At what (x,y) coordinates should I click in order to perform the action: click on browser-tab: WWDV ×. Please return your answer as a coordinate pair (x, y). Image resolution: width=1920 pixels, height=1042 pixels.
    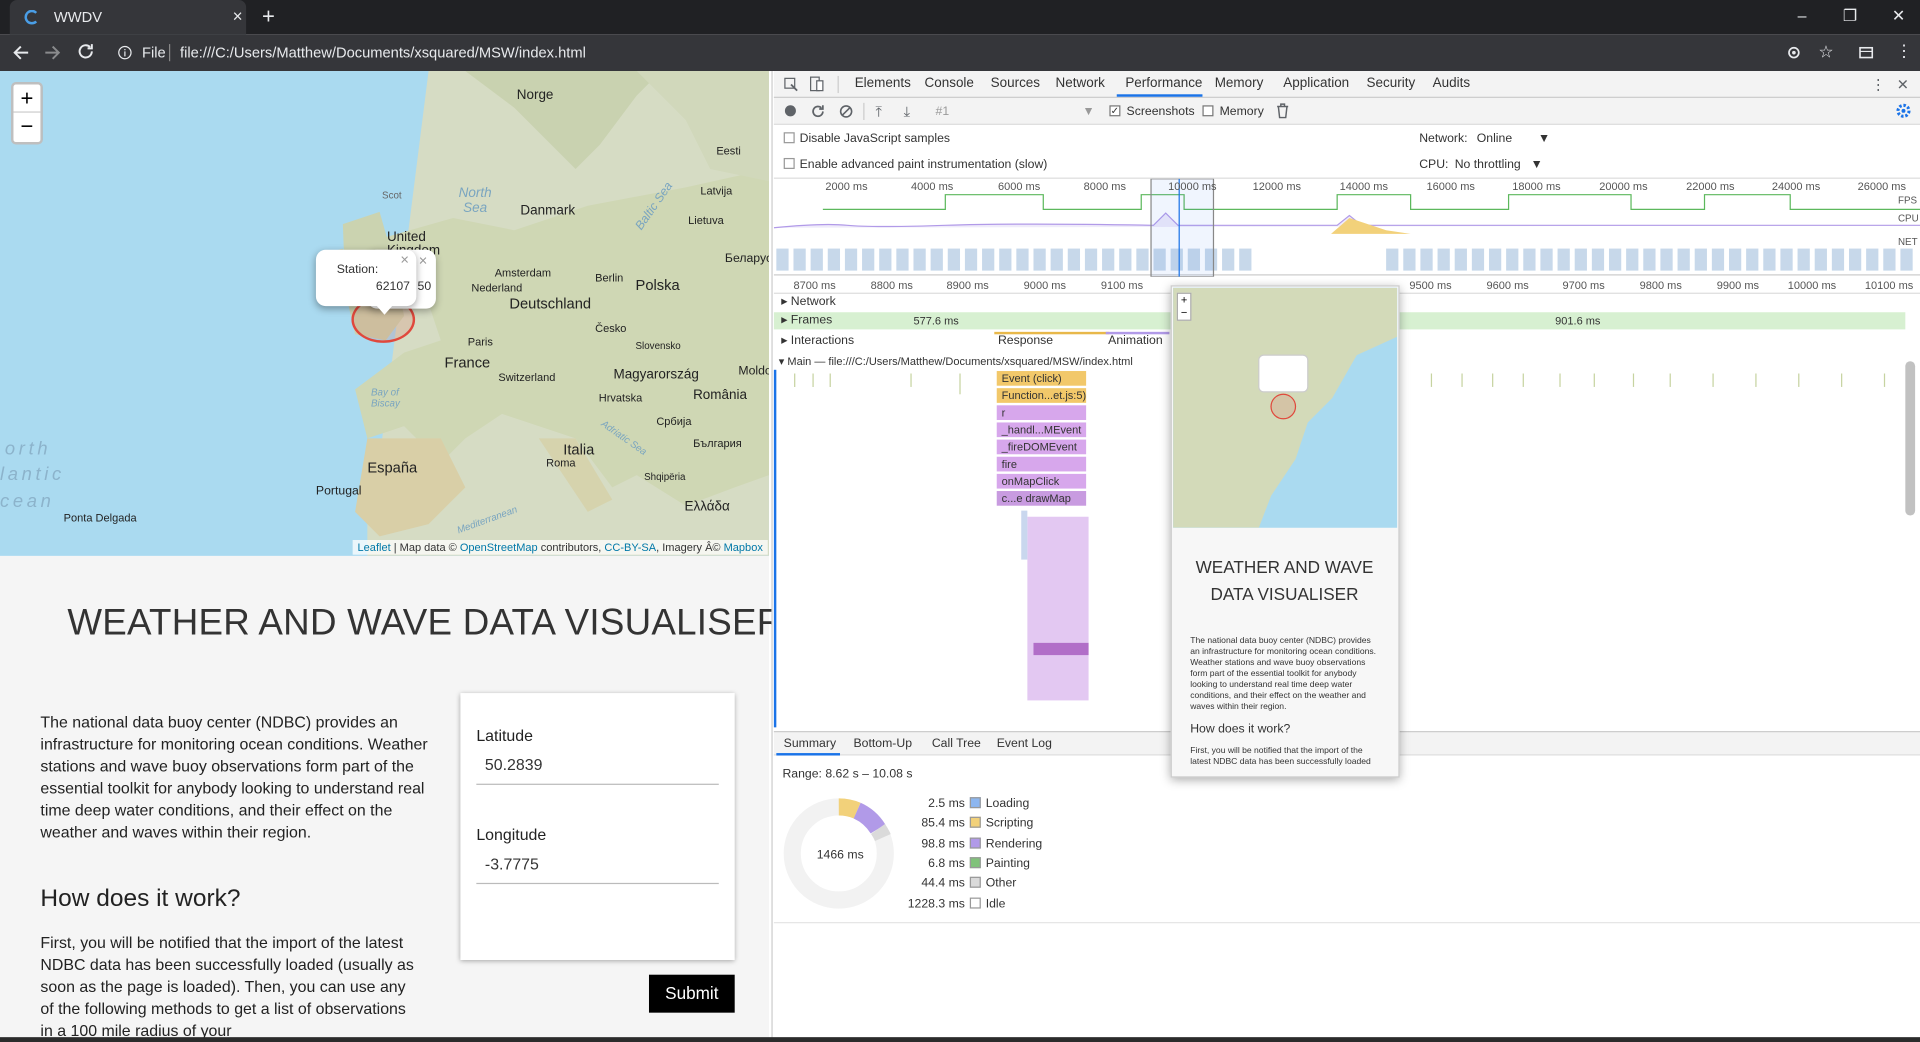
    Looking at the image, I should click on (128, 17).